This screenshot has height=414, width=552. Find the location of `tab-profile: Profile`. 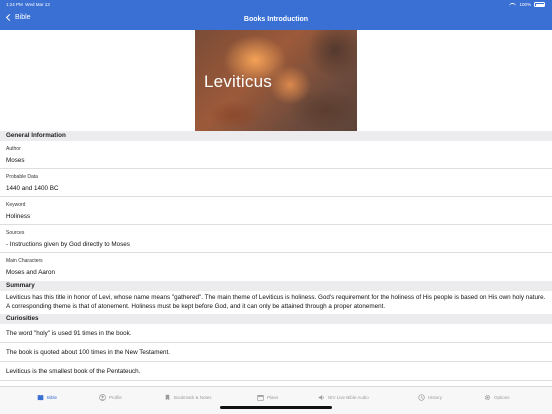

tab-profile: Profile is located at coordinates (110, 397).